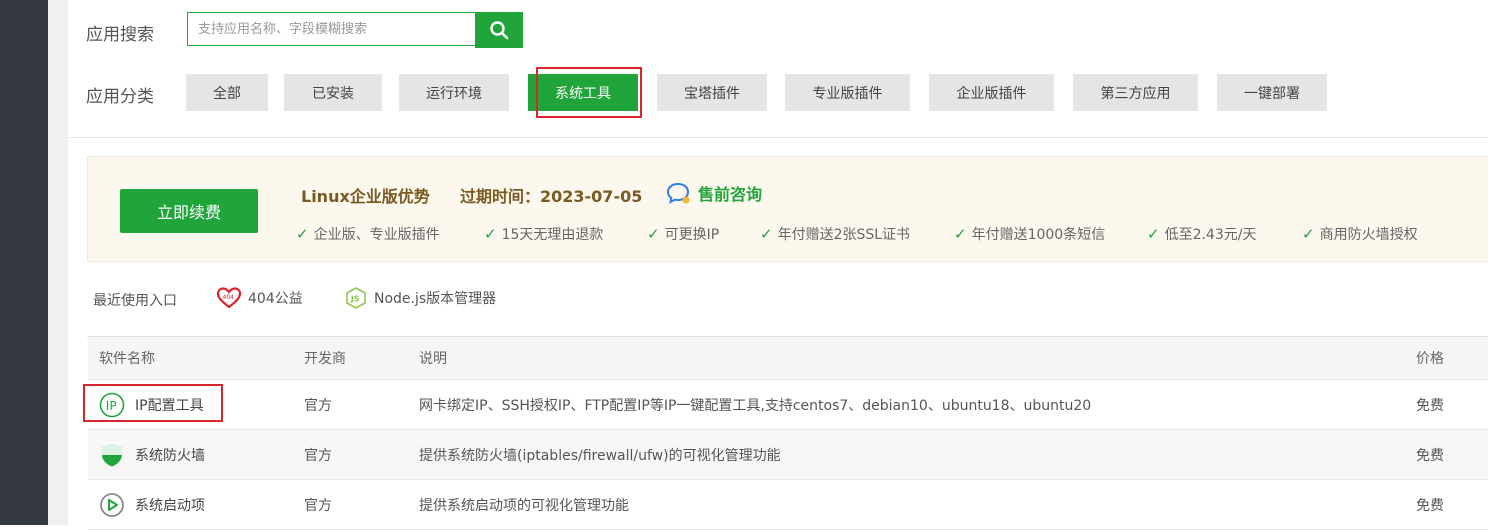  I want to click on feature-label: 可更换IP, so click(692, 235).